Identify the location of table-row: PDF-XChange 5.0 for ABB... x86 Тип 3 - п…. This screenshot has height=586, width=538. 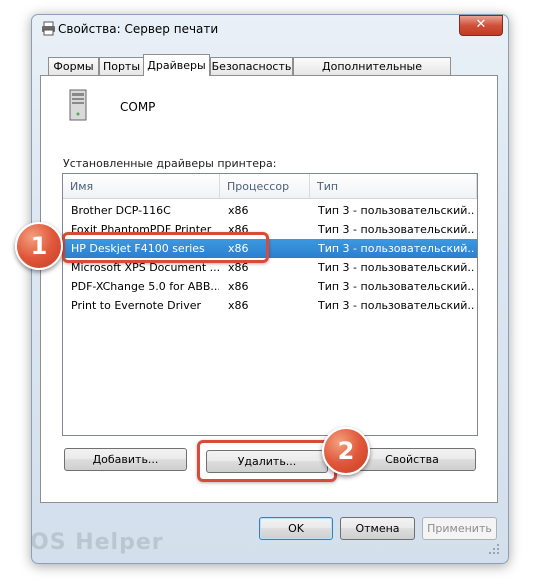
(270, 286).